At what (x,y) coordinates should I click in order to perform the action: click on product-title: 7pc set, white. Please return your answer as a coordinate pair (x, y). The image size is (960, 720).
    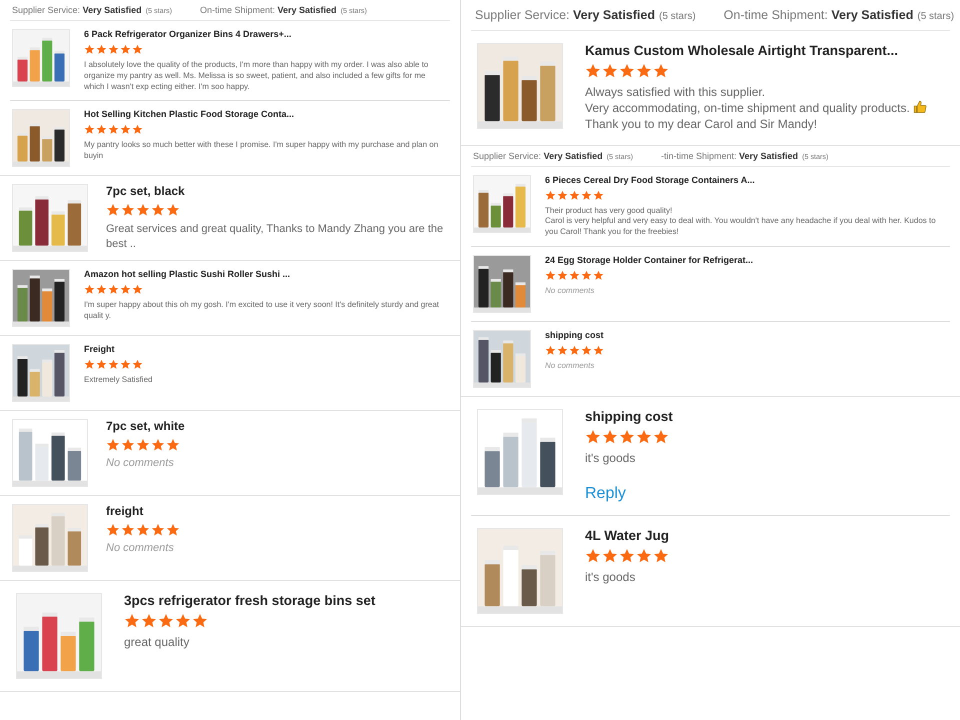
    Looking at the image, I should click on (277, 426).